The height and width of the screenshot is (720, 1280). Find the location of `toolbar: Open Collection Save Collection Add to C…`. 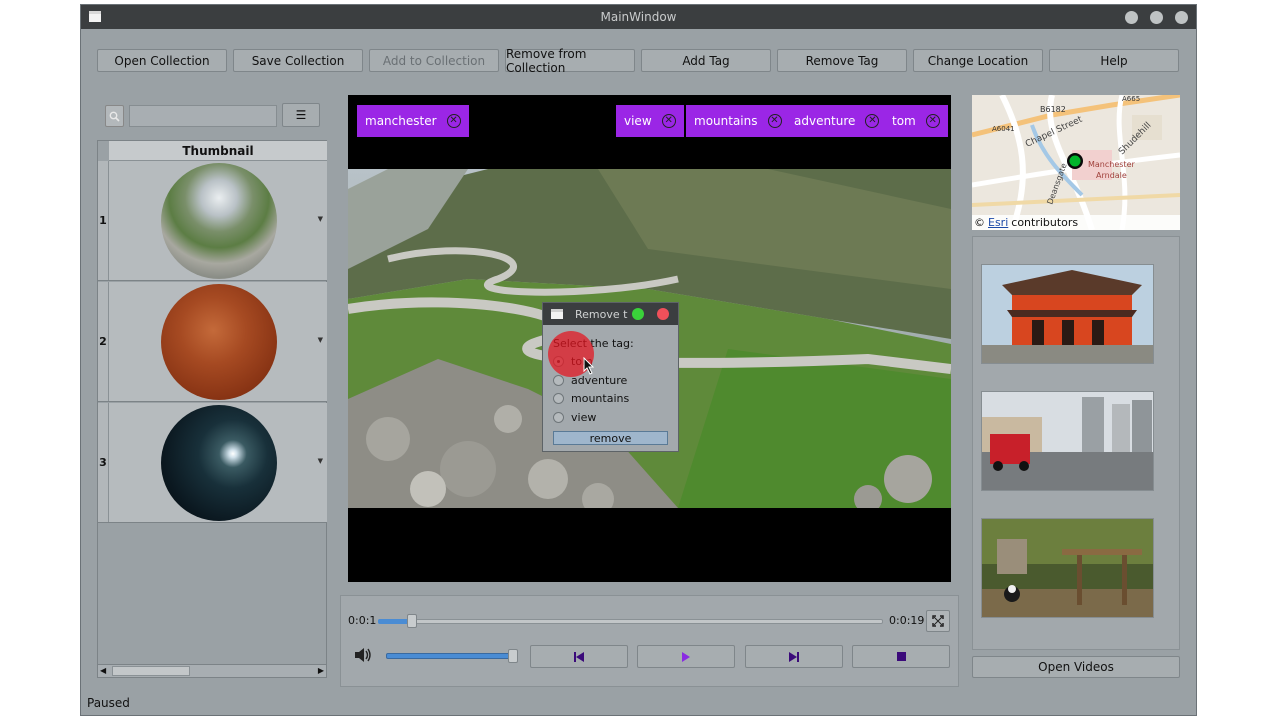

toolbar: Open Collection Save Collection Add to C… is located at coordinates (639, 61).